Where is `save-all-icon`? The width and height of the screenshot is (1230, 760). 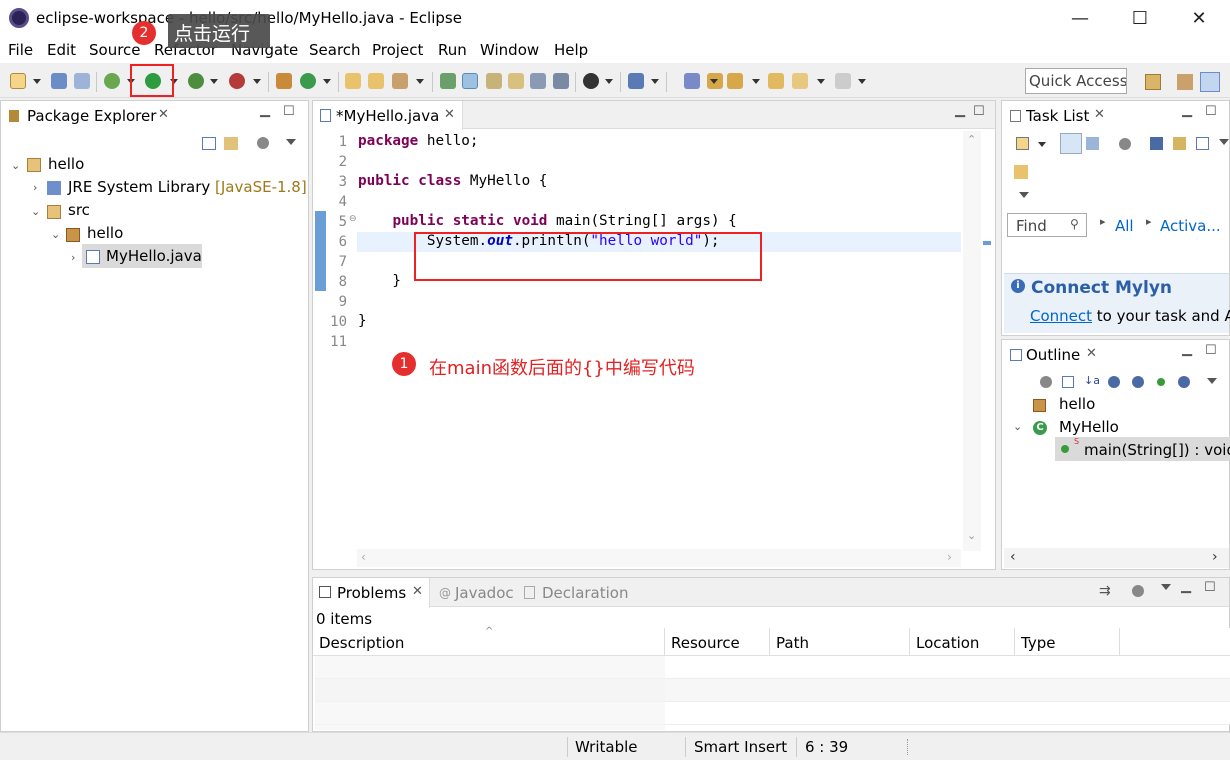 save-all-icon is located at coordinates (82, 81).